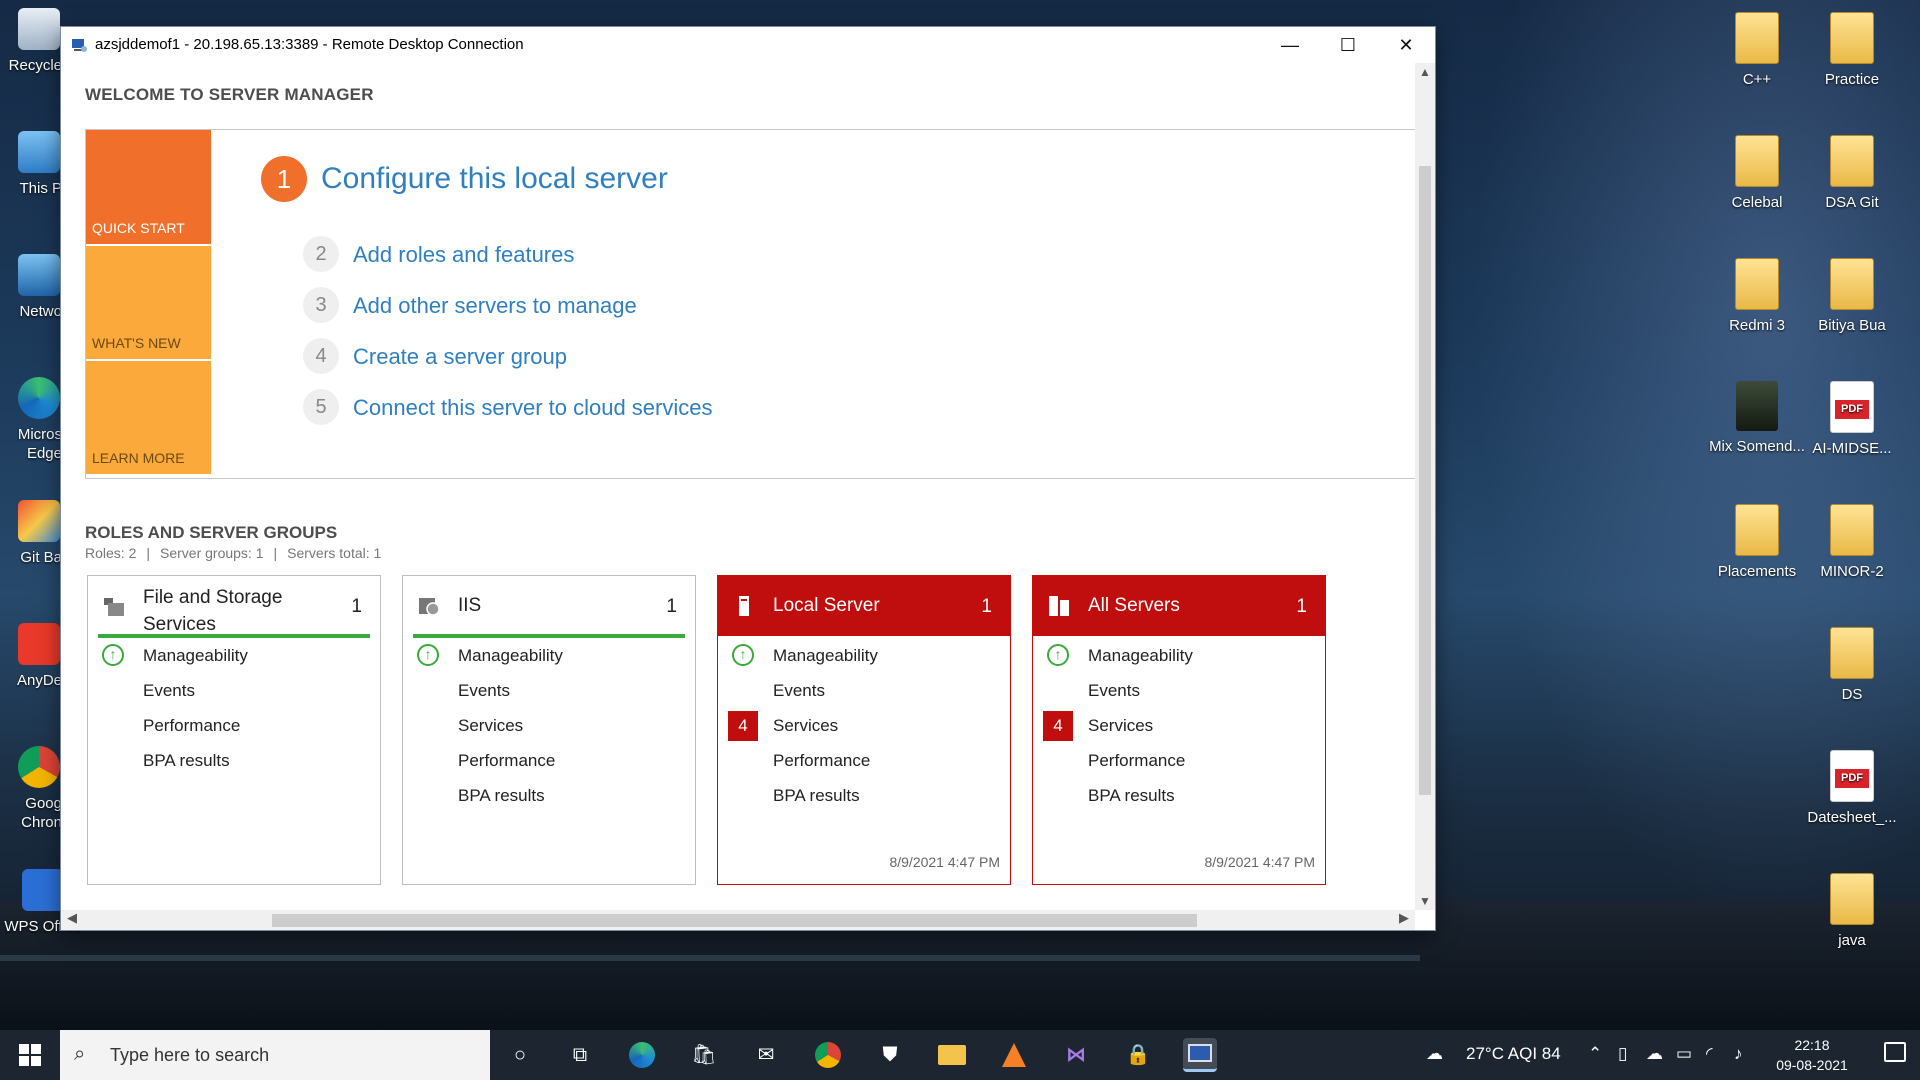  Describe the element at coordinates (549, 636) in the screenshot. I see `status-bar` at that location.